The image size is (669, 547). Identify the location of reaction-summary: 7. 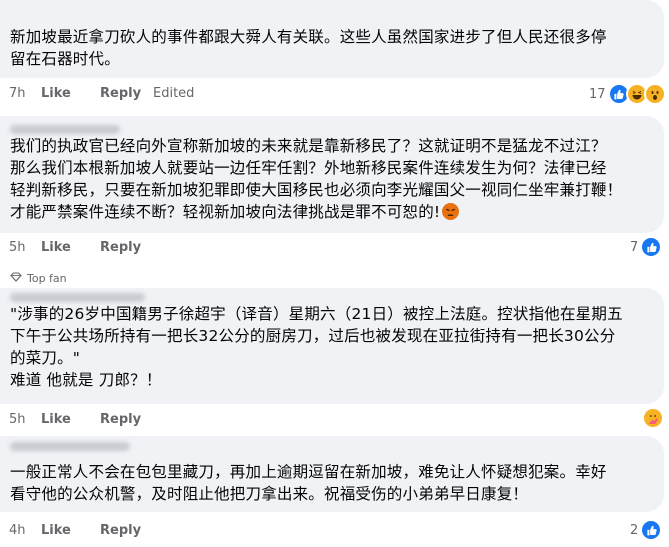
(646, 247).